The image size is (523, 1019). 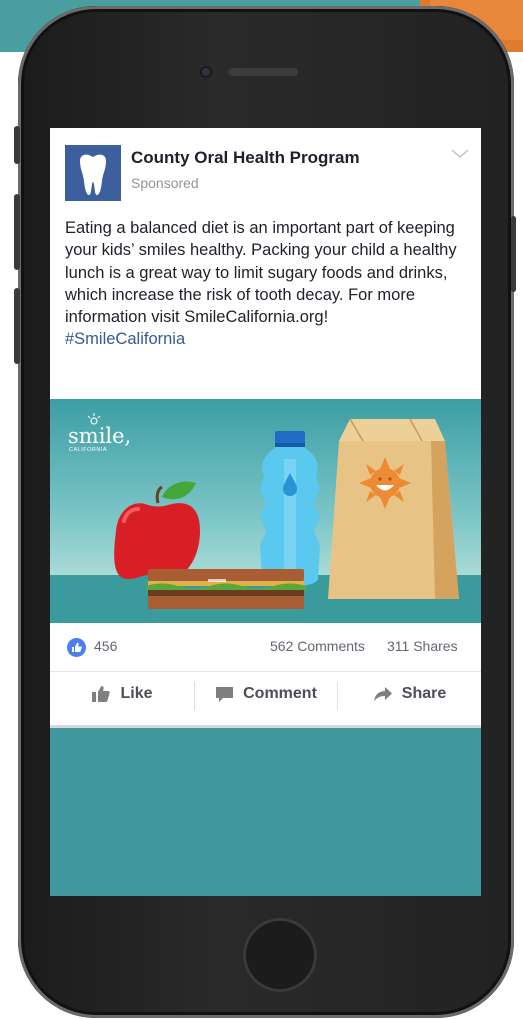 What do you see at coordinates (17, 145) in the screenshot?
I see `mute-switch` at bounding box center [17, 145].